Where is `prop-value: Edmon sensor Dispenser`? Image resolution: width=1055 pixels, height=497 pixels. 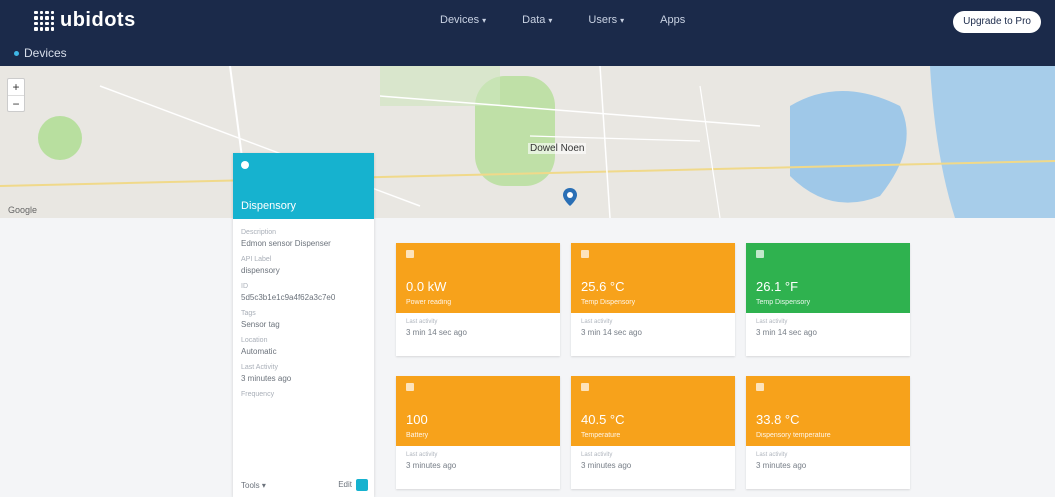
prop-value: Edmon sensor Dispenser is located at coordinates (286, 243).